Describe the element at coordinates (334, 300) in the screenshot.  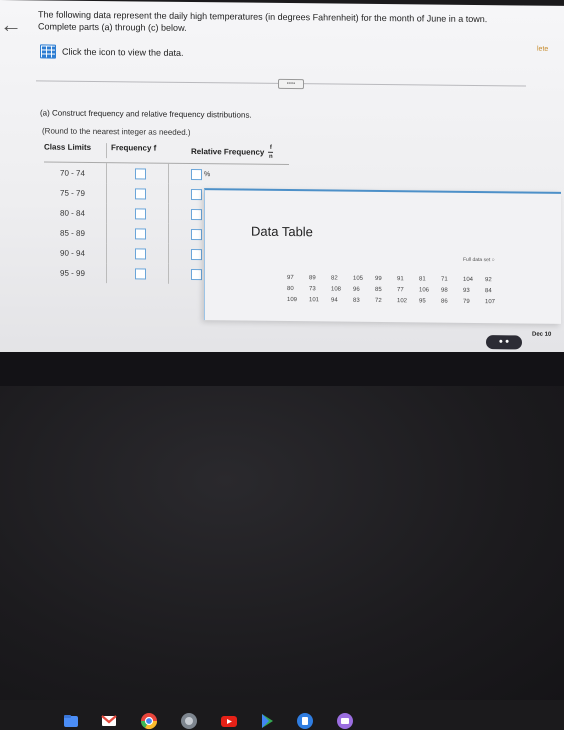
I see `data-value: 94` at that location.